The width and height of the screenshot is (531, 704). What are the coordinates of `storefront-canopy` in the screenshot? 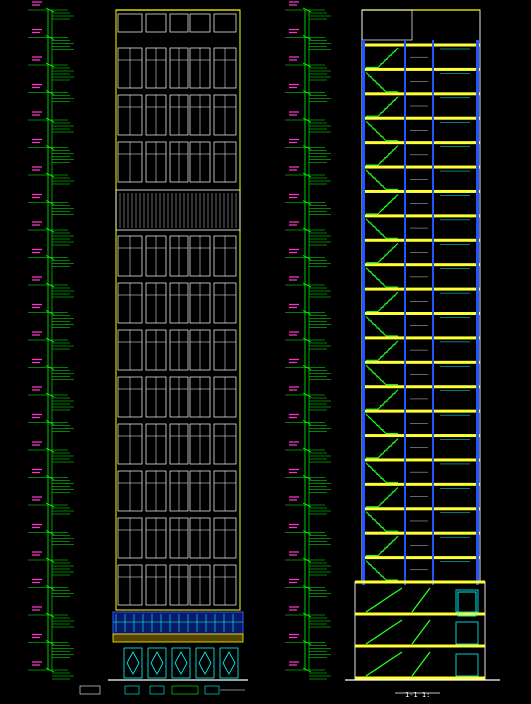 It's located at (178, 623).